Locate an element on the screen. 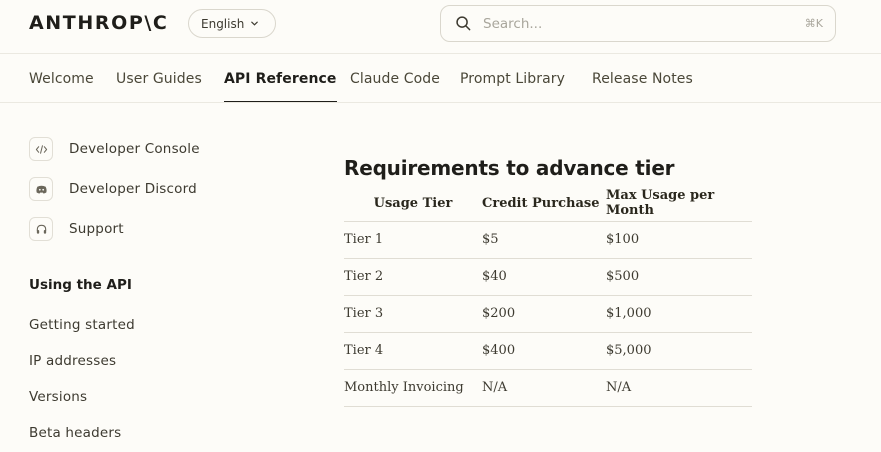  table-row: Tier 3 $200 $1,000 is located at coordinates (548, 314).